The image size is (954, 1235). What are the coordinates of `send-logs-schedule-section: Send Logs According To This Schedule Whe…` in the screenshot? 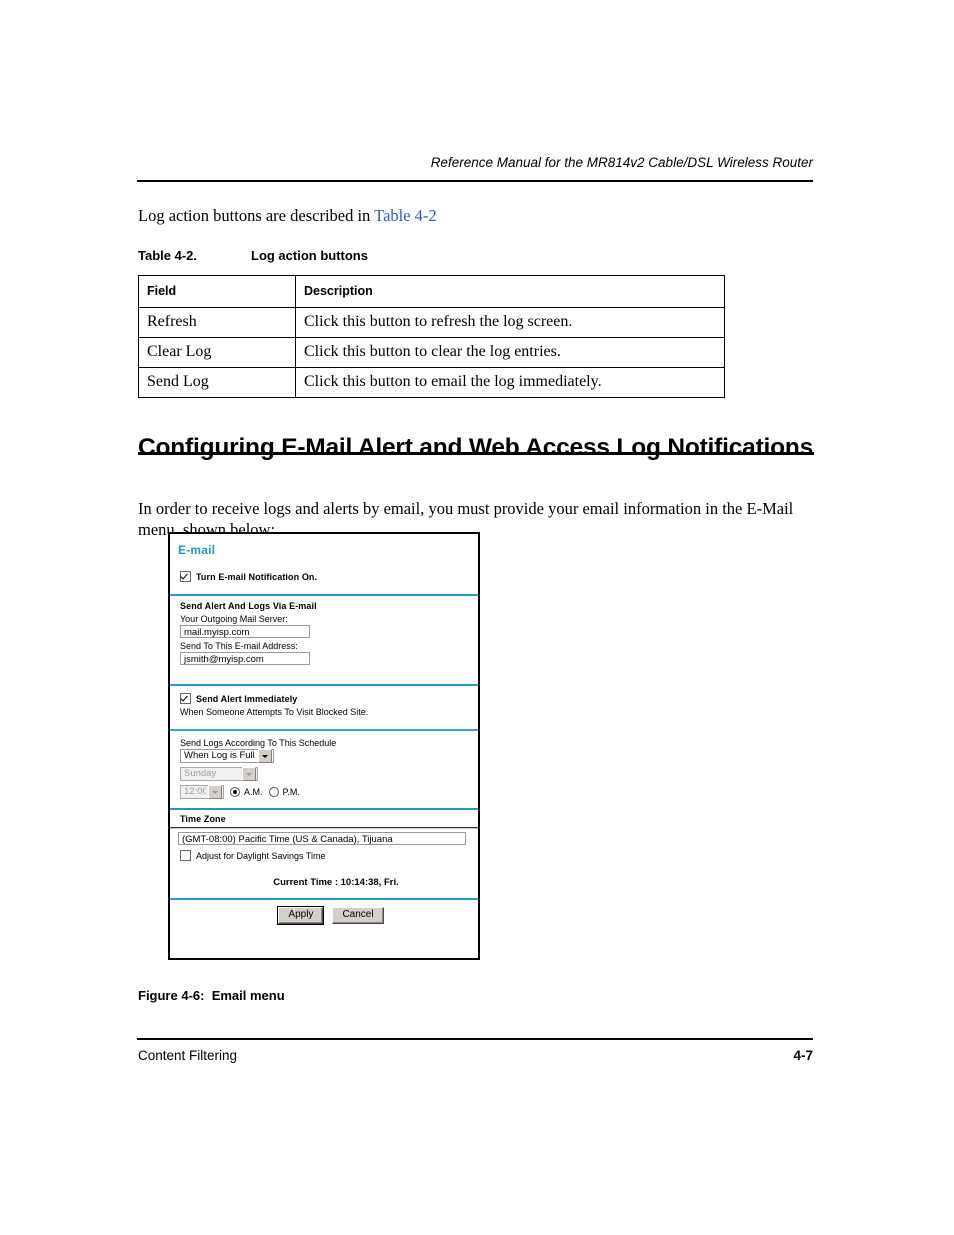 It's located at (324, 768).